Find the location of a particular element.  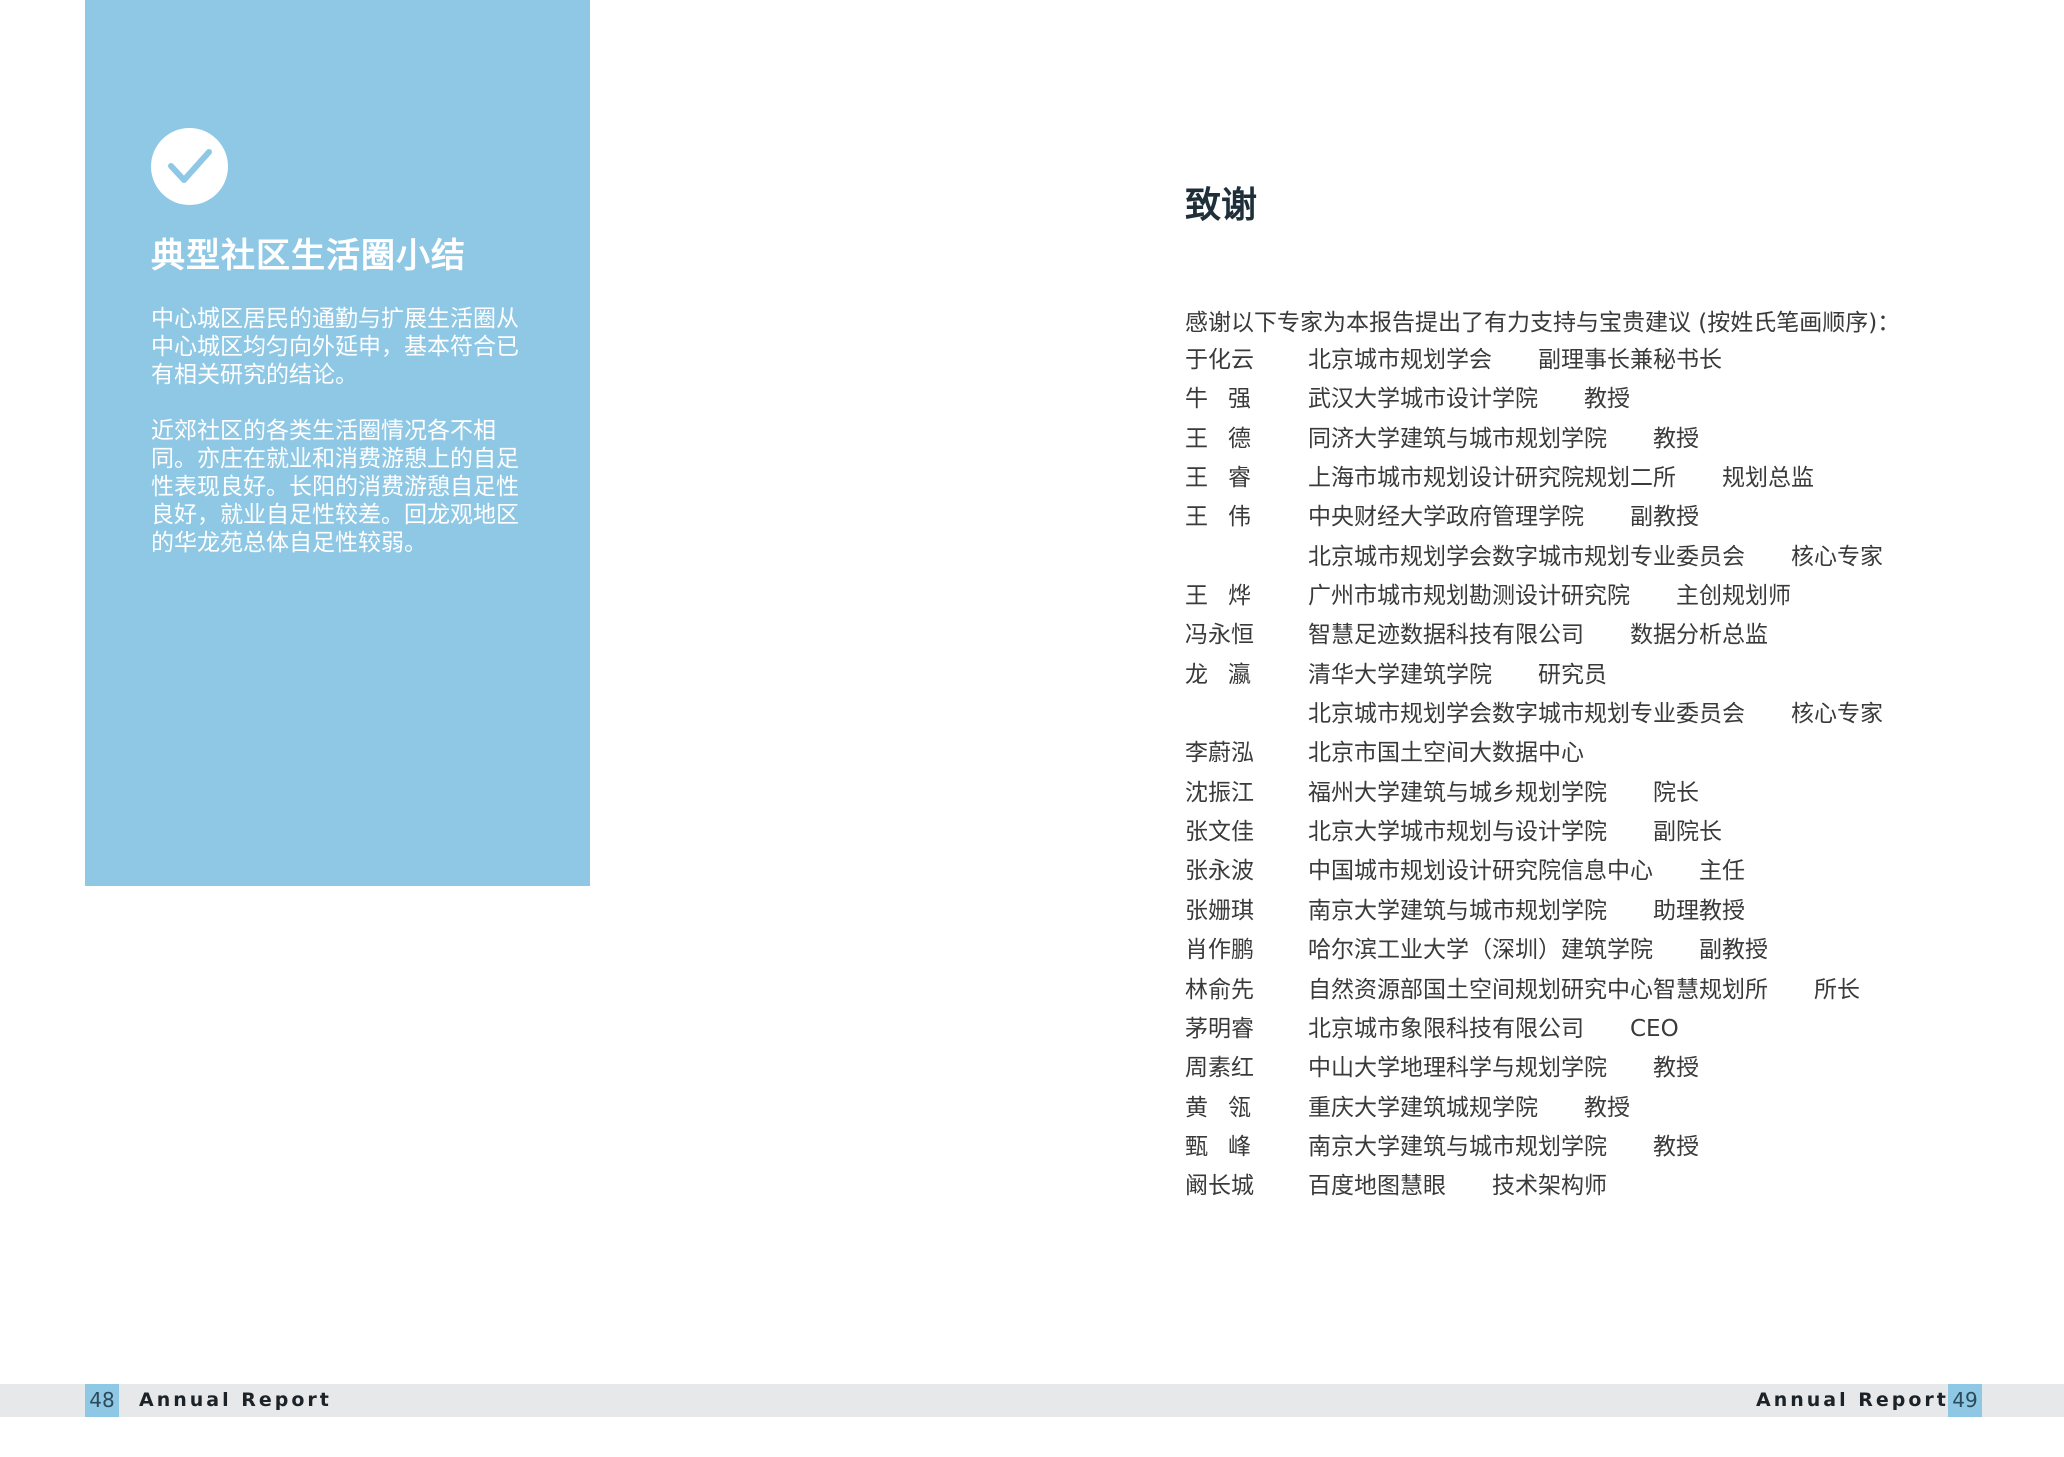

acknowledgement-row: 周素红 中山大学地理科学与规划学院 教授 is located at coordinates (1605, 1068).